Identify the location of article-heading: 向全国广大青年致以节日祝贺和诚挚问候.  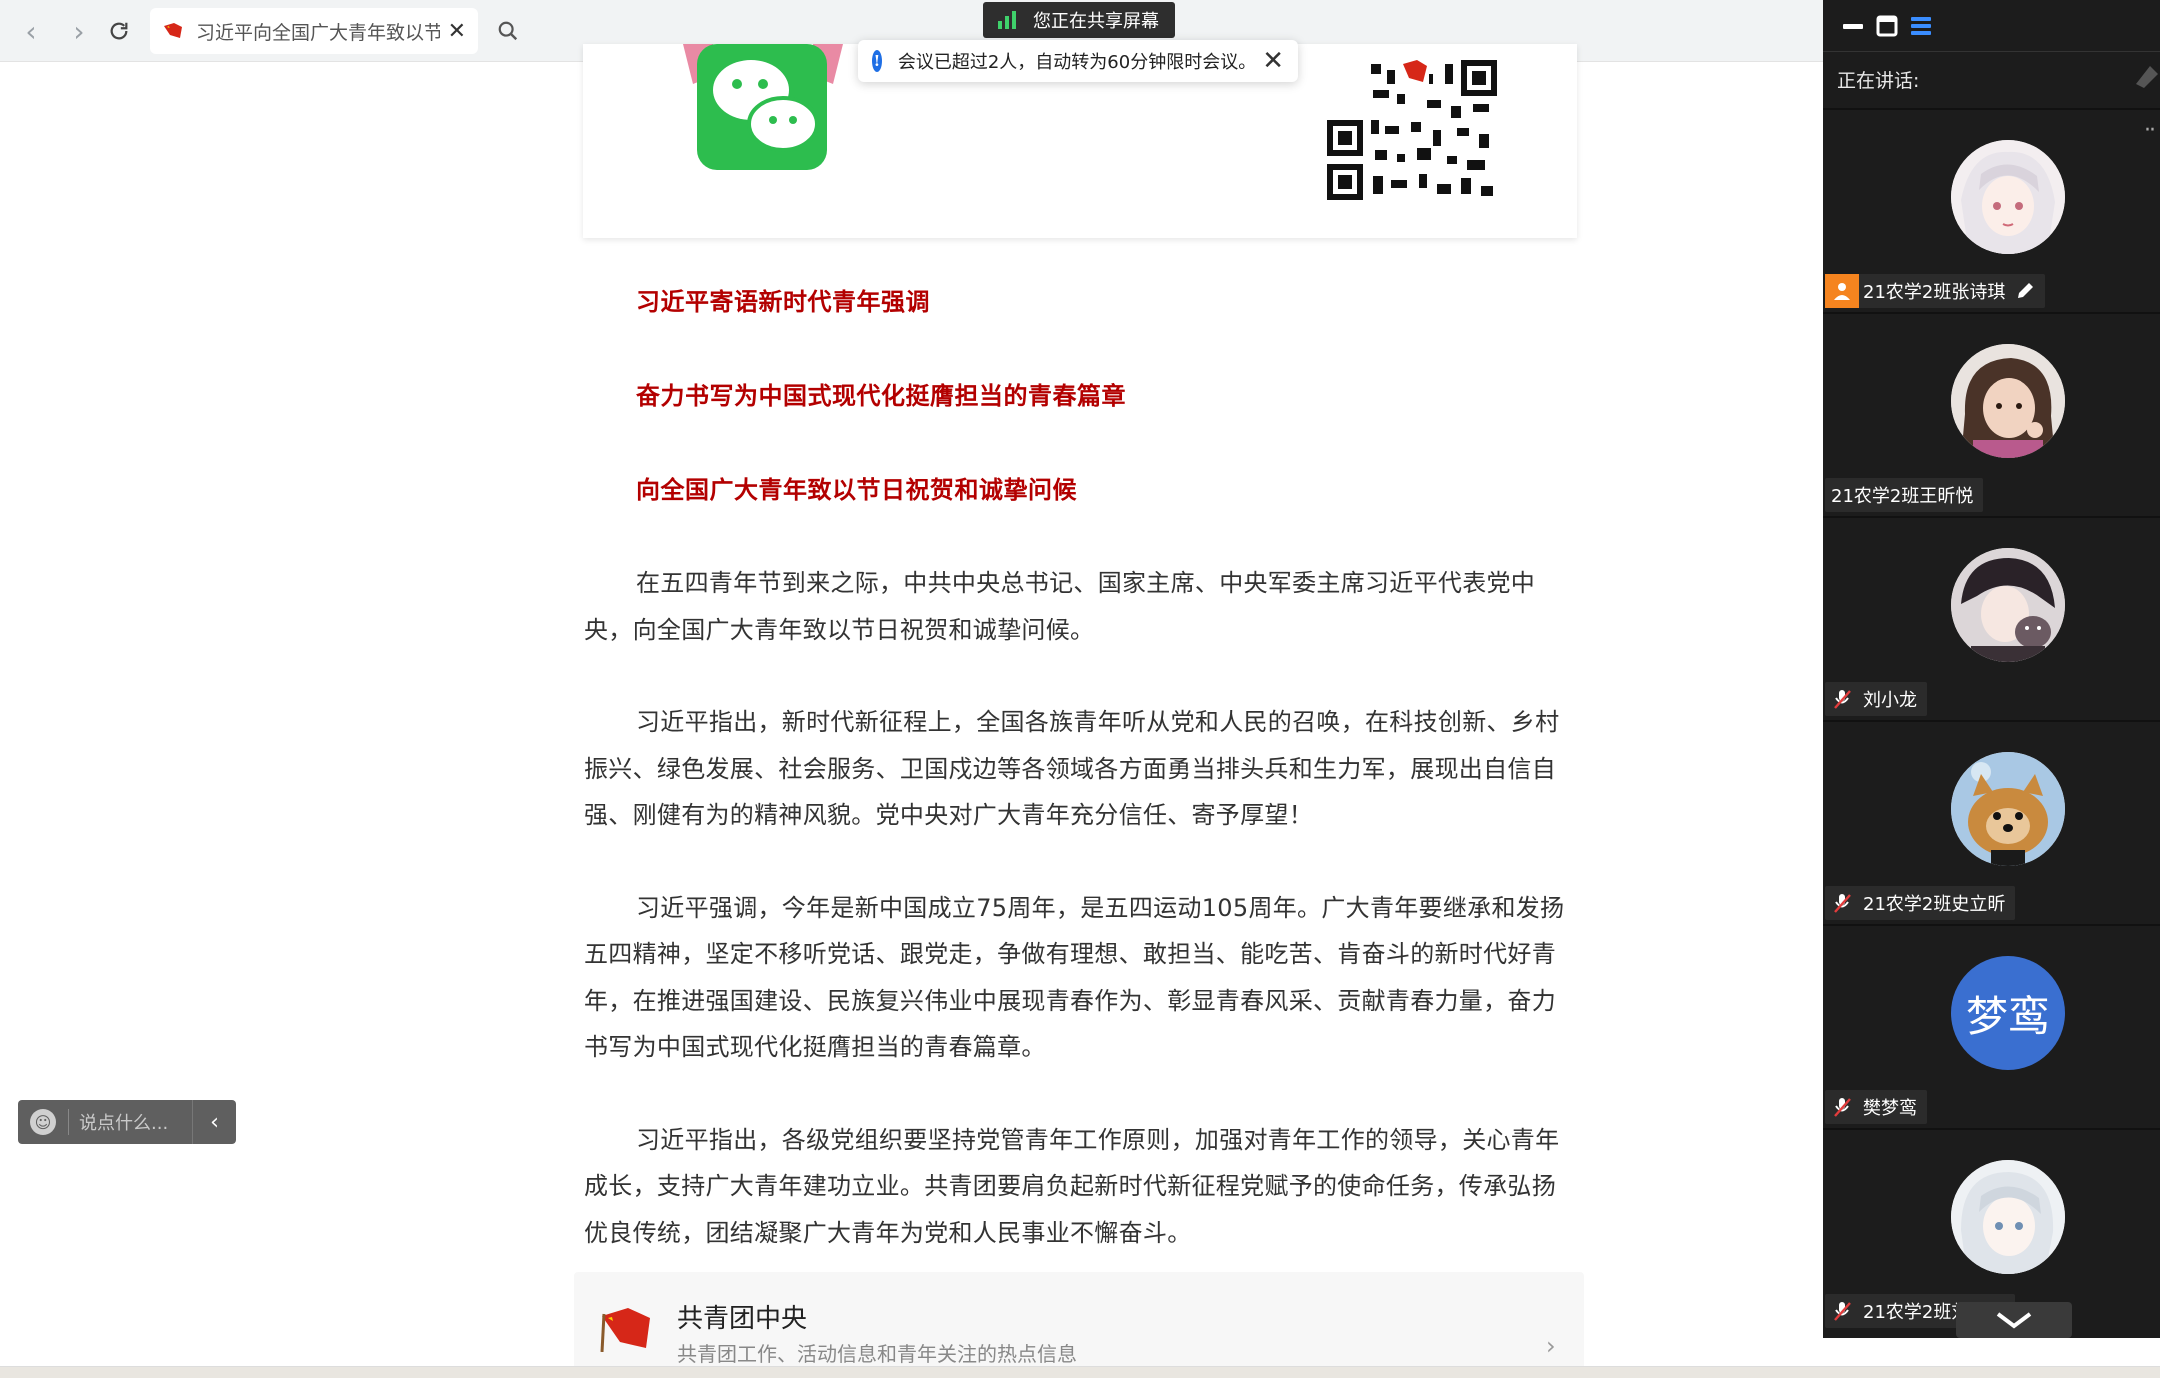
(856, 490).